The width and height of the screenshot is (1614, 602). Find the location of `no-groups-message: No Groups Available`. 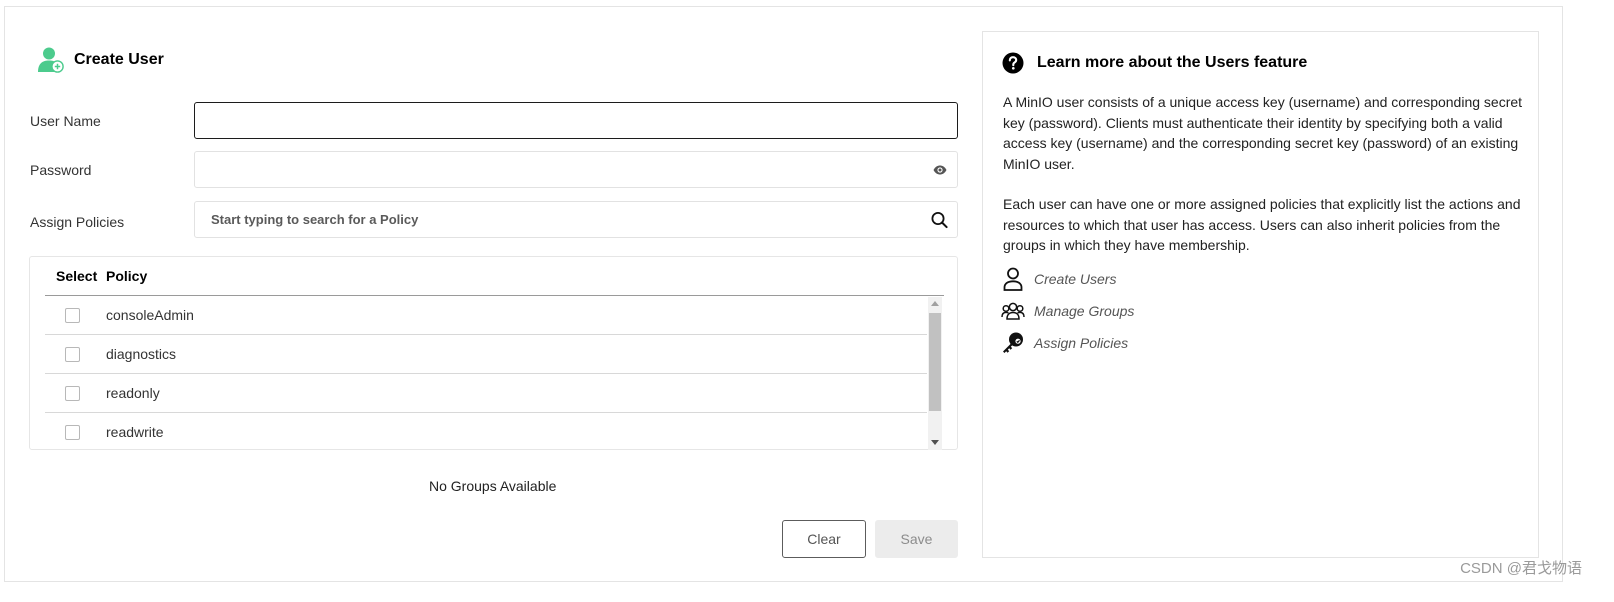

no-groups-message: No Groups Available is located at coordinates (493, 486).